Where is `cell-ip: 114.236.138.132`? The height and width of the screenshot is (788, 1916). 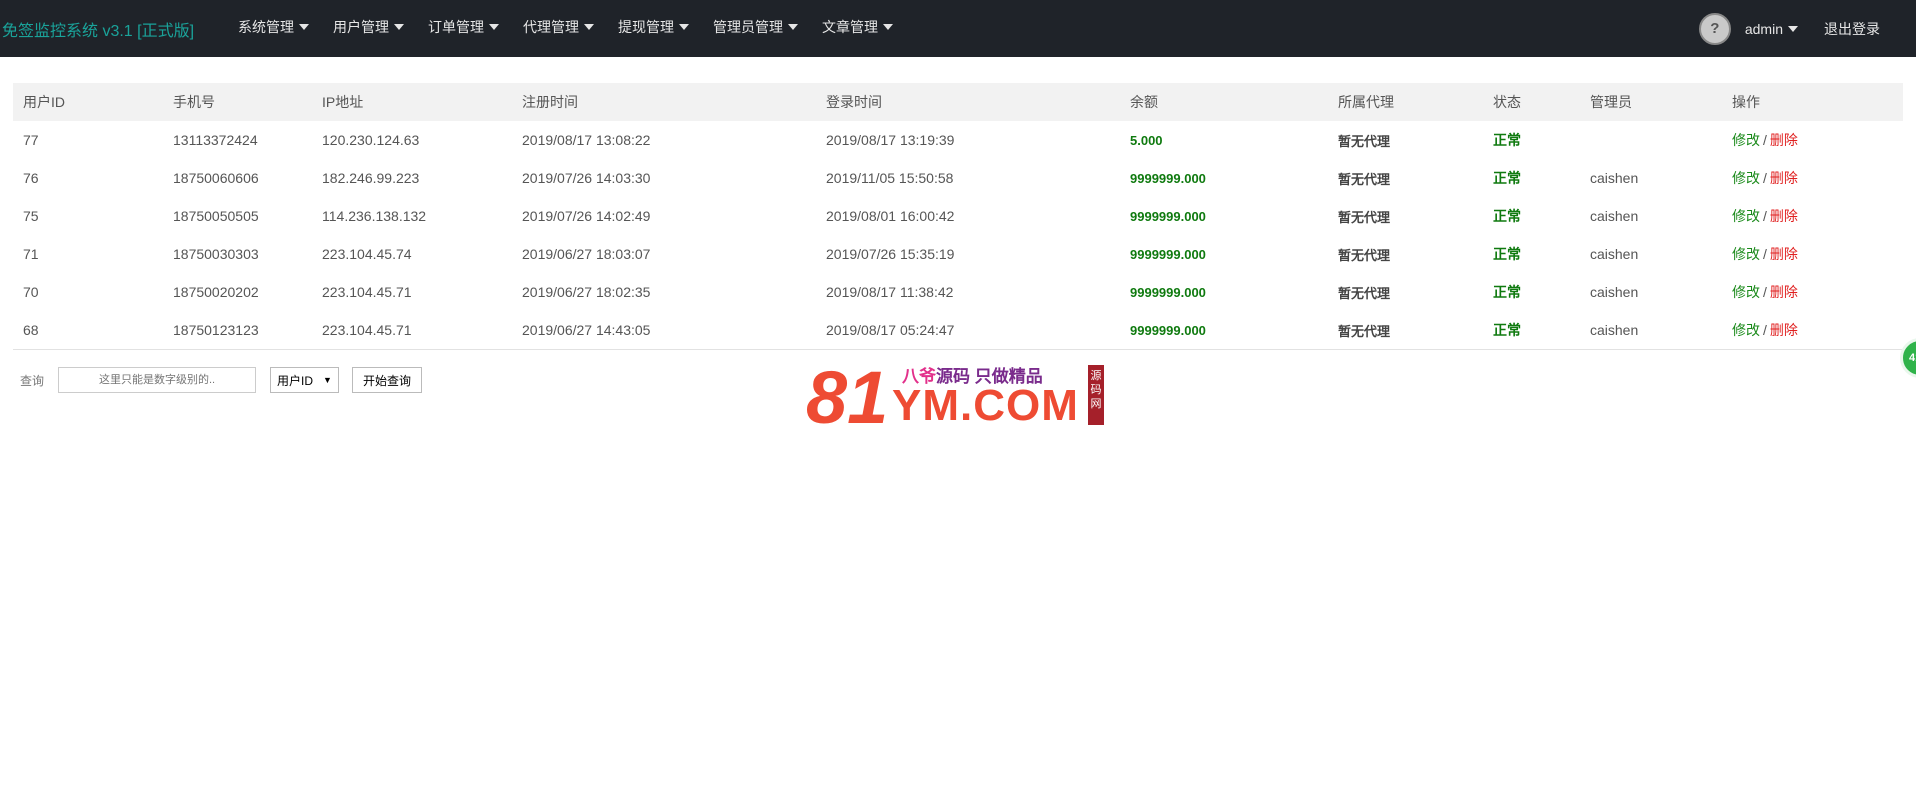
cell-ip: 114.236.138.132 is located at coordinates (374, 216).